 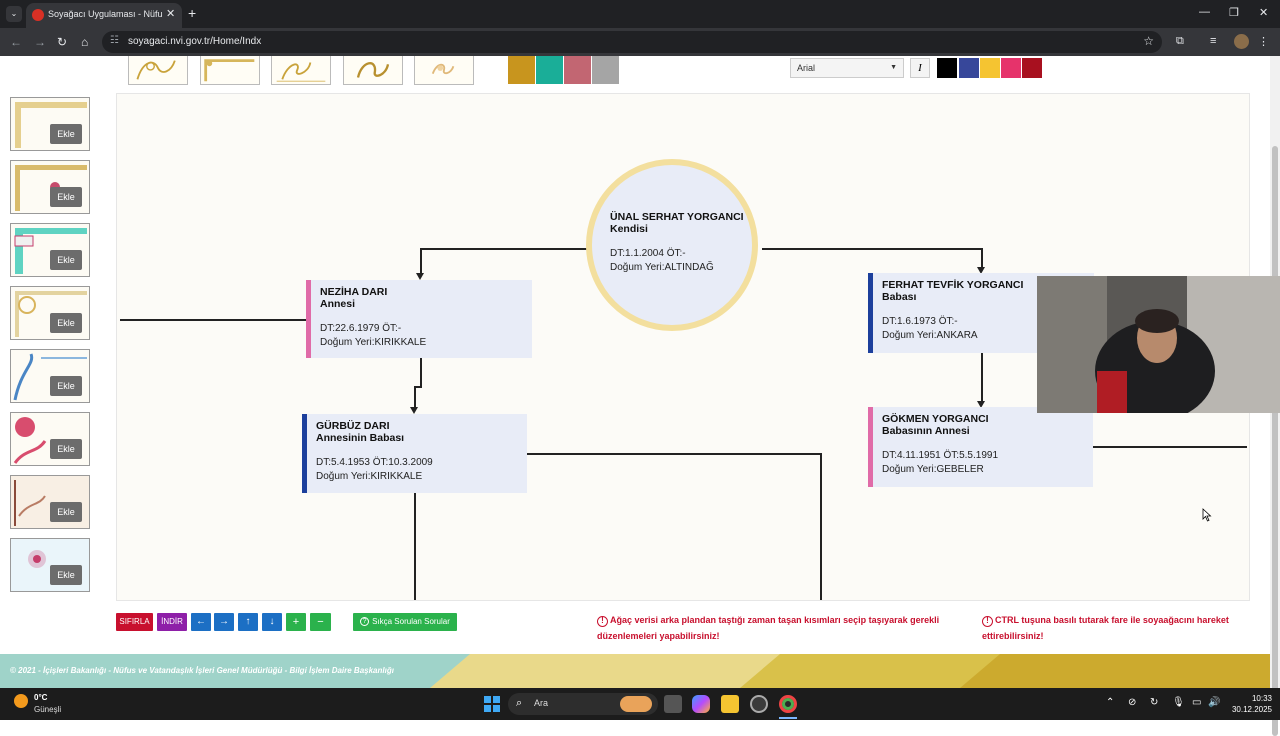 What do you see at coordinates (420, 276) in the screenshot?
I see `arrow-down-icon` at bounding box center [420, 276].